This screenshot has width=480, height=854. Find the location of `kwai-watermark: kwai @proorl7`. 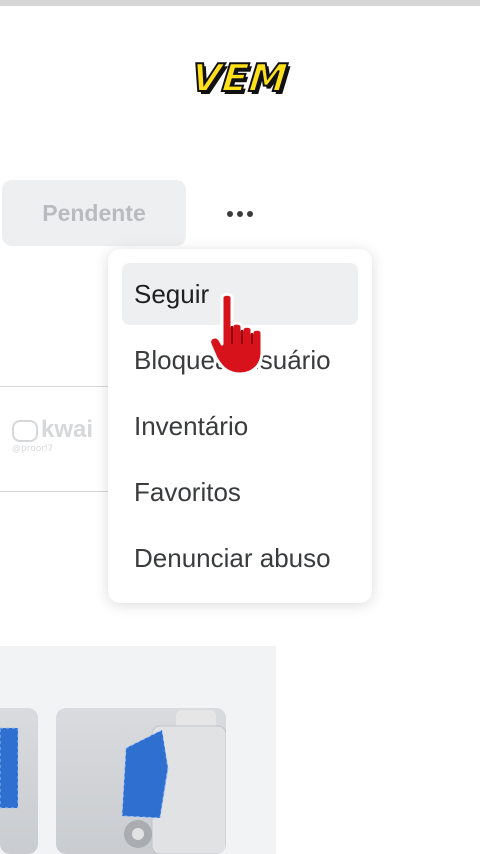

kwai-watermark: kwai @proorl7 is located at coordinates (52, 435).